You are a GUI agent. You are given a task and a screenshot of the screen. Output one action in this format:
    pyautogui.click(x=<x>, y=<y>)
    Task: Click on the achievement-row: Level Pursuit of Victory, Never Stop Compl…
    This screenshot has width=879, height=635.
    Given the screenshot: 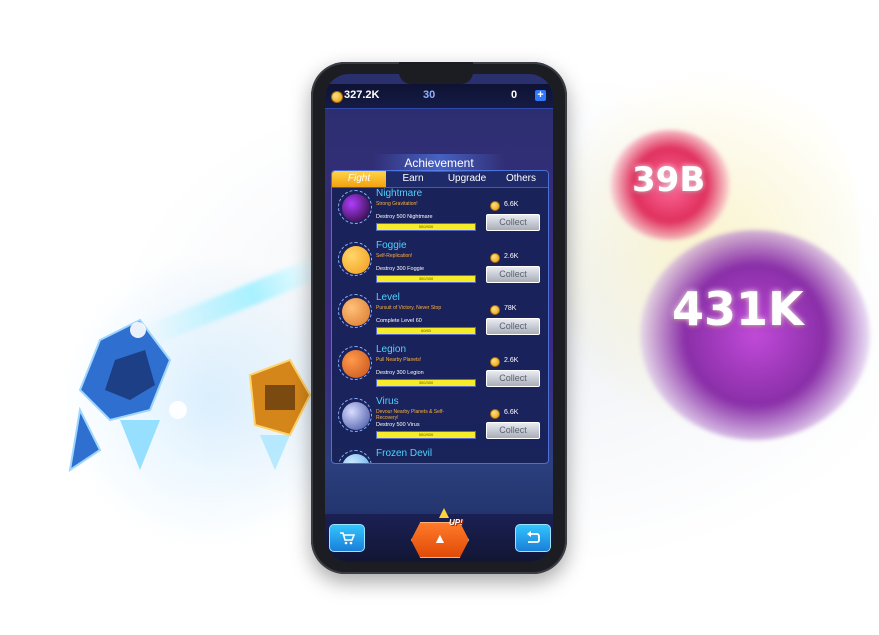 What is the action you would take?
    pyautogui.click(x=440, y=318)
    